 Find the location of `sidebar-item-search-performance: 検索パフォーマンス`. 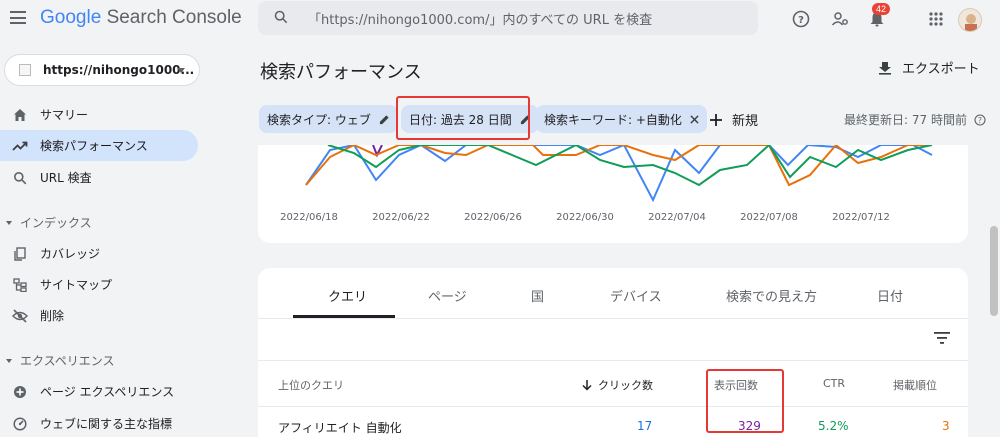

sidebar-item-search-performance: 検索パフォーマンス is located at coordinates (99, 145).